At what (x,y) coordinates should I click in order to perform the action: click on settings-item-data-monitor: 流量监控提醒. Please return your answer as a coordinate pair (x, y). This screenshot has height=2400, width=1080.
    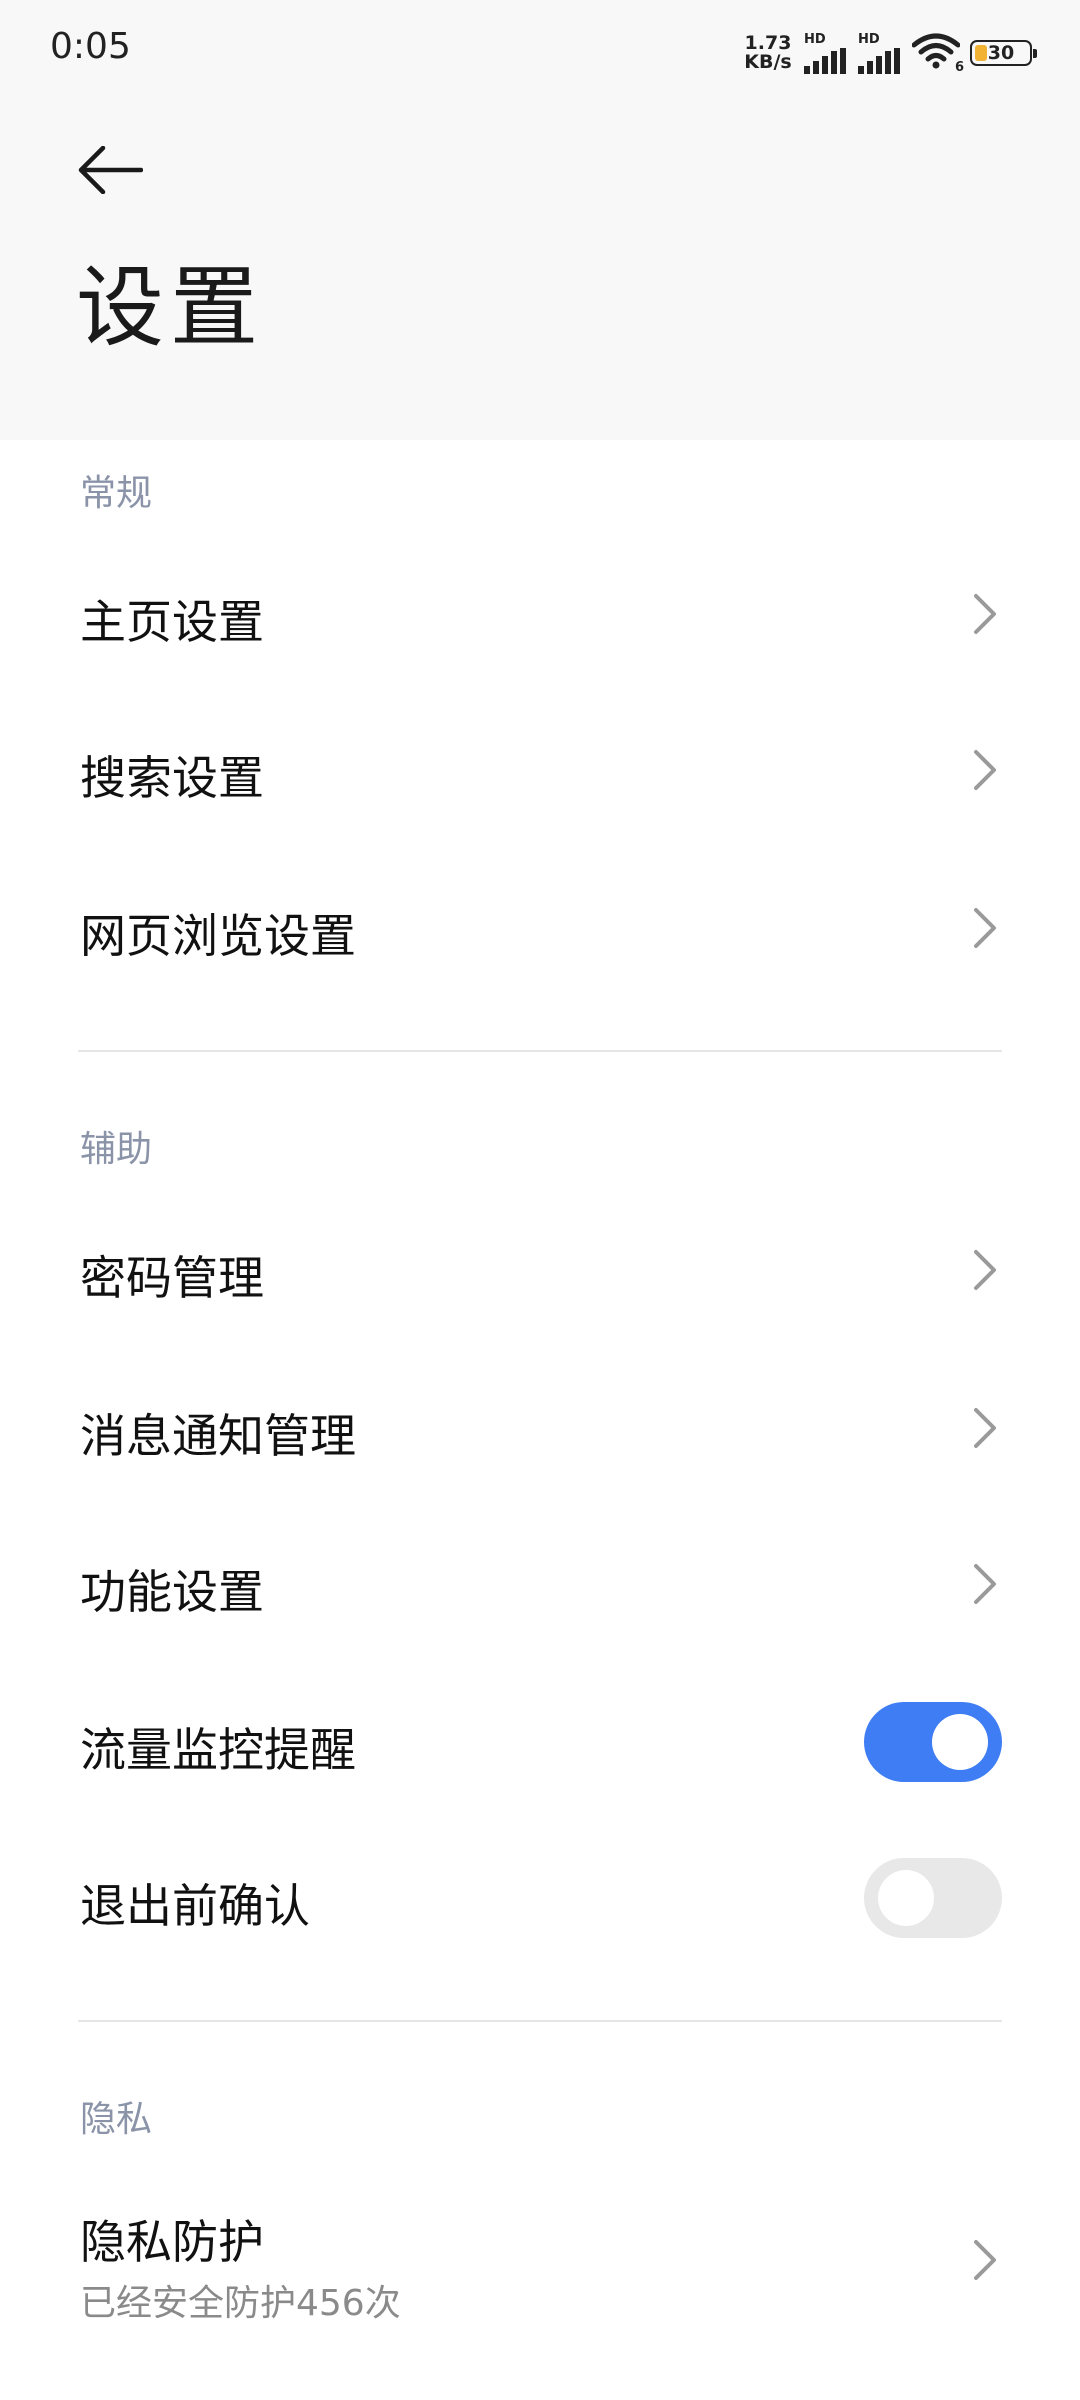
    Looking at the image, I should click on (540, 1742).